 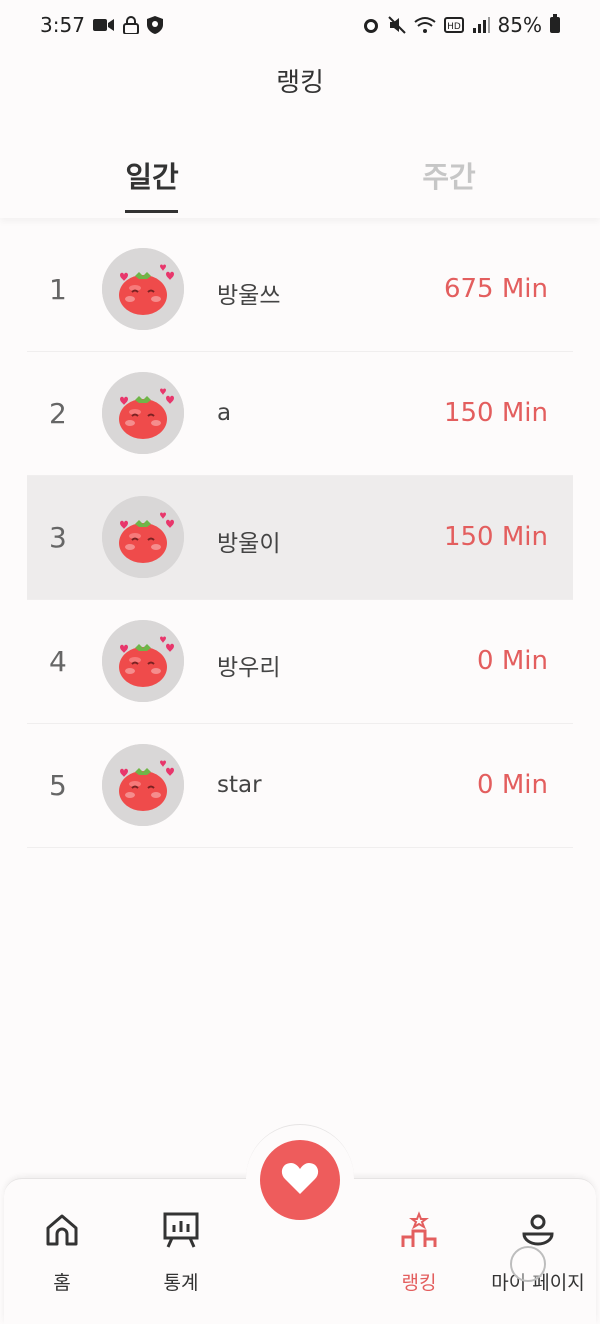 I want to click on heart-fab-button, so click(x=300, y=1180).